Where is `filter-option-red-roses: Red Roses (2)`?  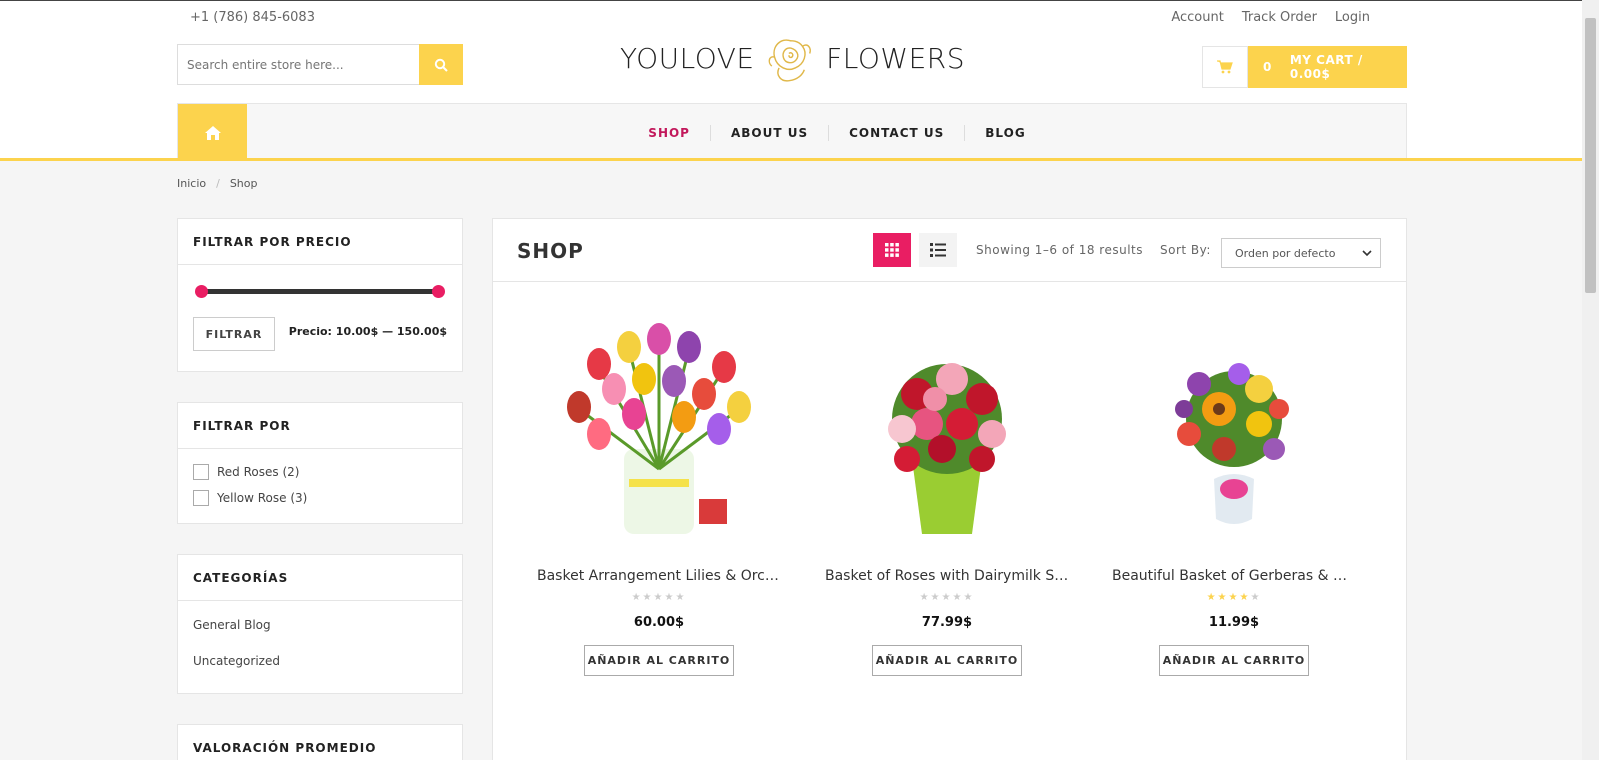
filter-option-red-roses: Red Roses (2) is located at coordinates (320, 472).